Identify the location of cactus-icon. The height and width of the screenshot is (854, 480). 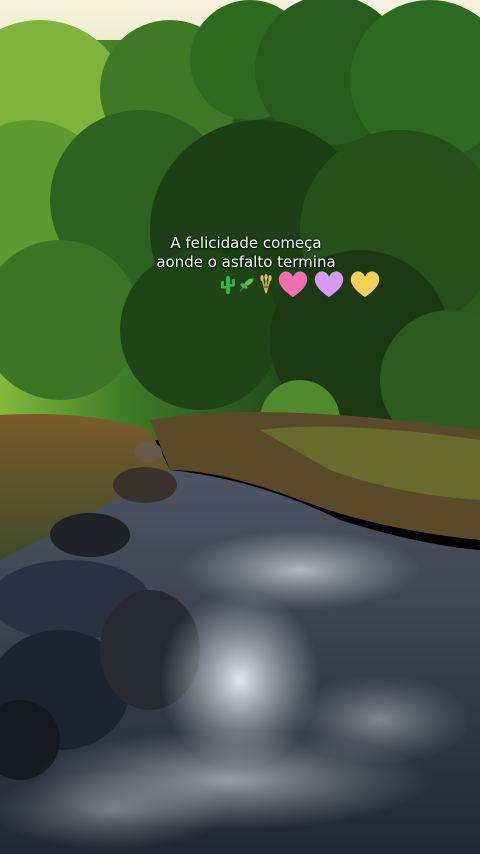
(228, 285).